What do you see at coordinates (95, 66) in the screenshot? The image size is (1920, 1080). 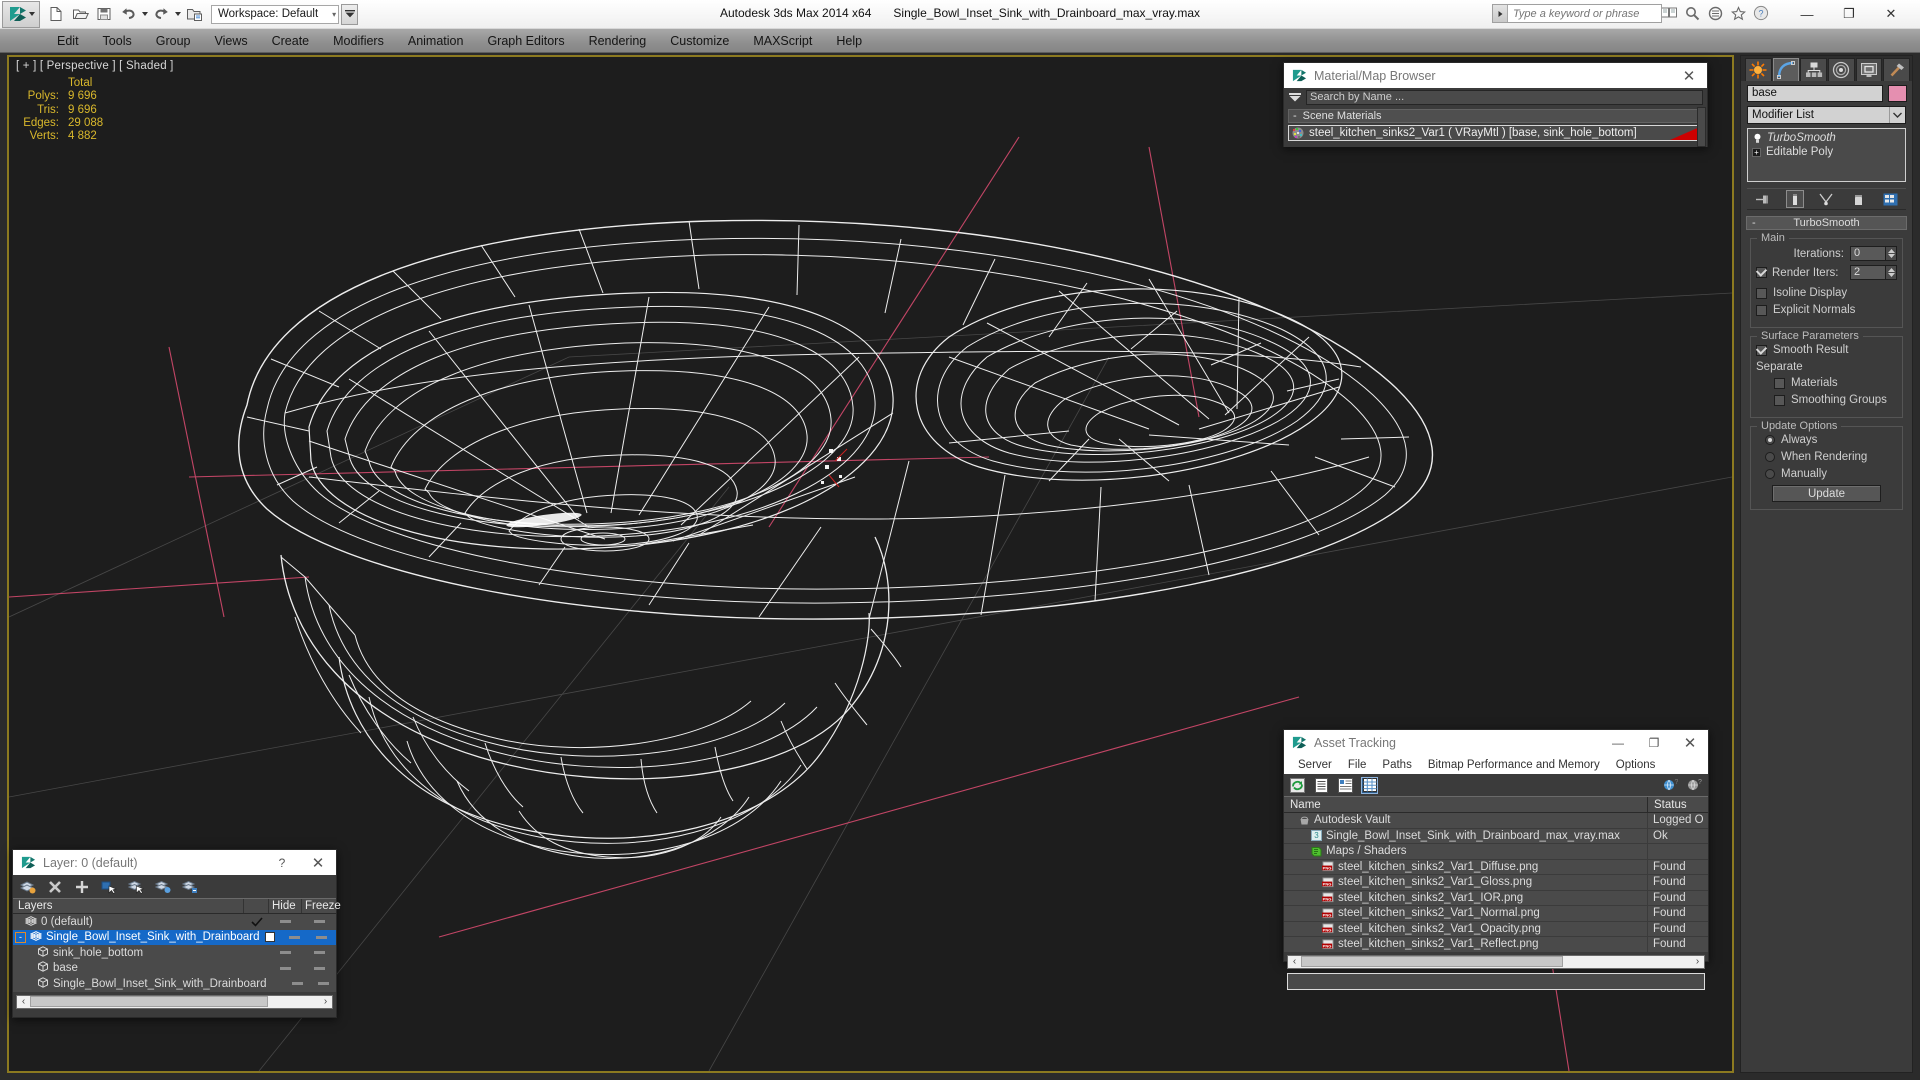 I see `viewport-label: [ + ] [ Perspective ] [ Shaded ]` at bounding box center [95, 66].